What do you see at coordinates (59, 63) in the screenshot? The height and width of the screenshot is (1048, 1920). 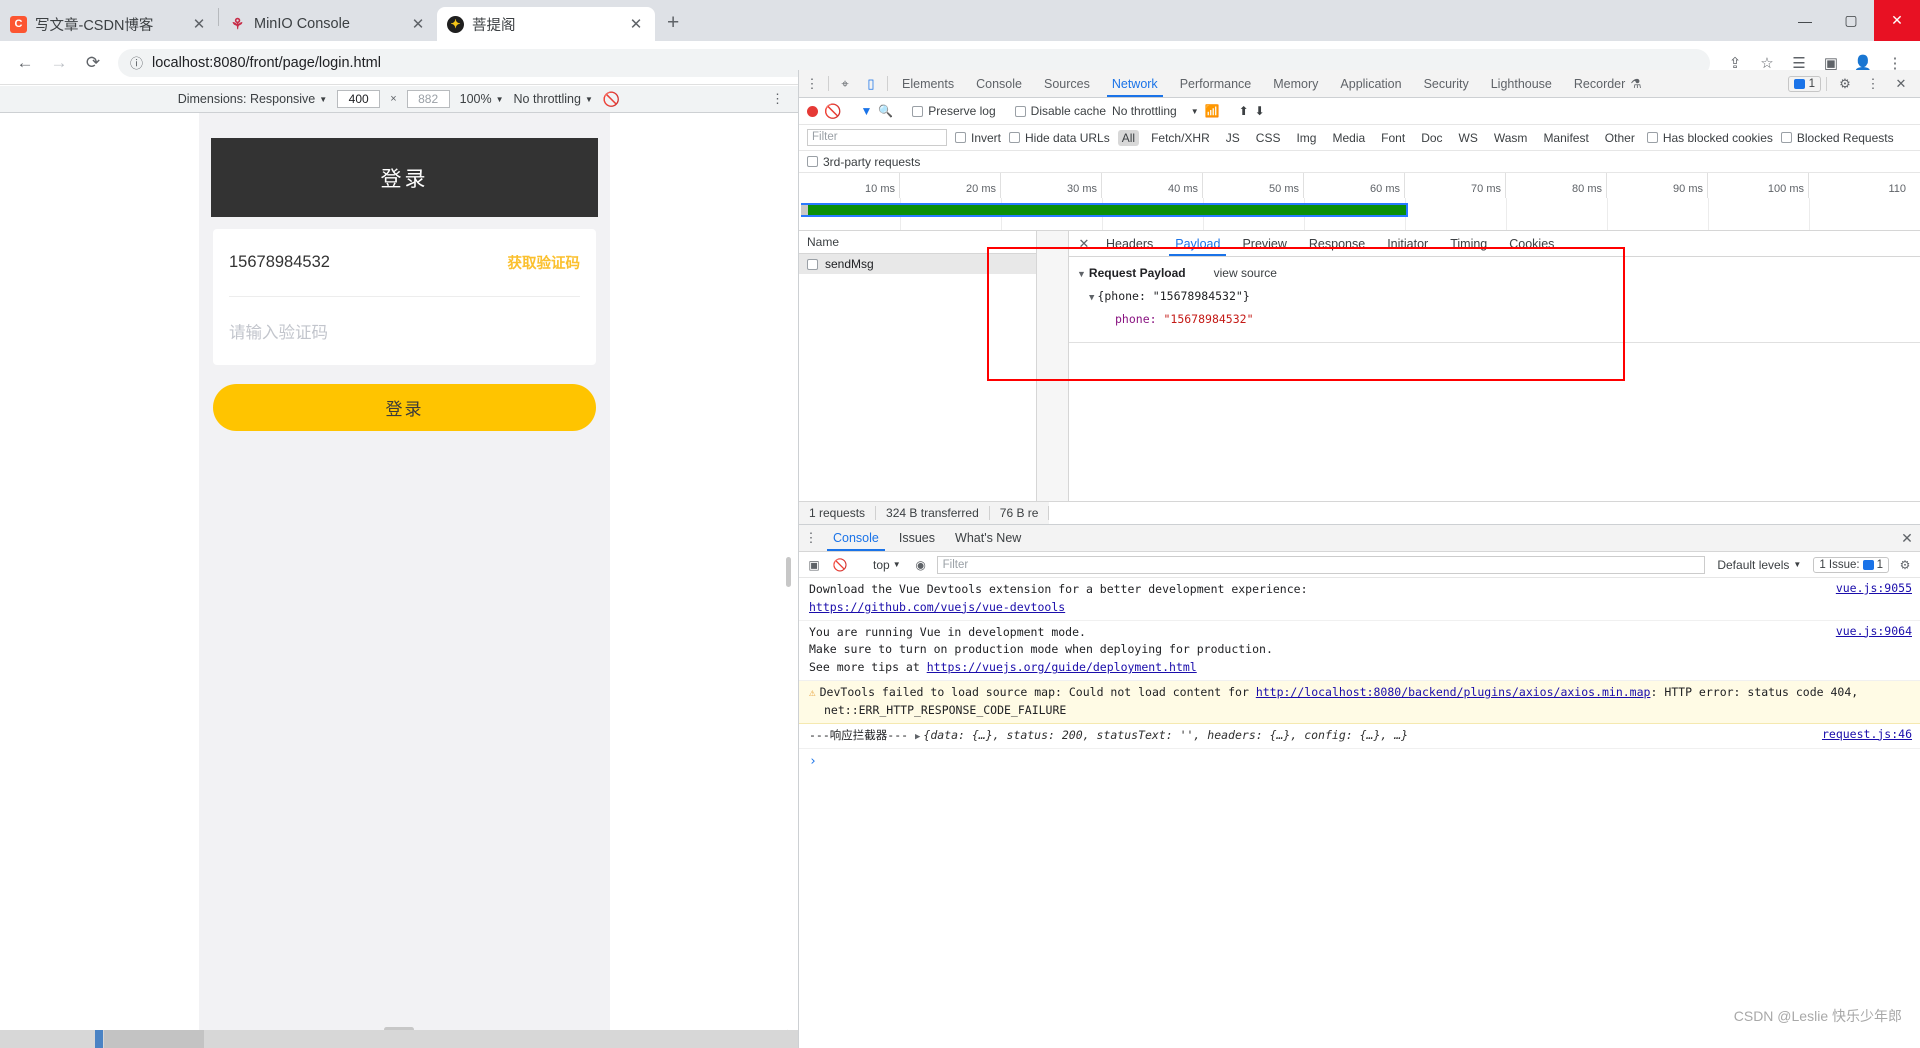 I see `forward-icon: →` at bounding box center [59, 63].